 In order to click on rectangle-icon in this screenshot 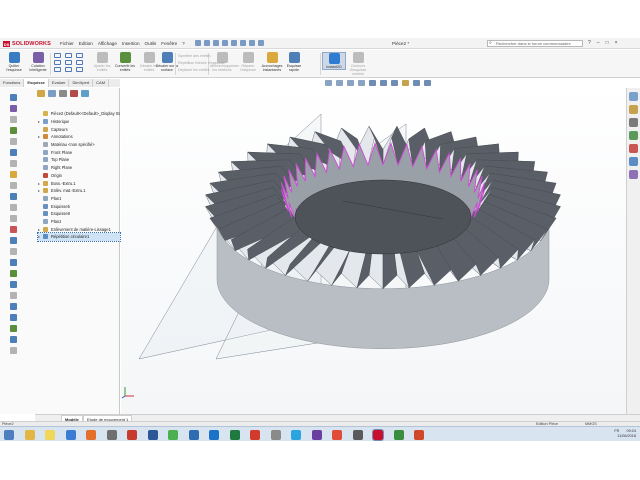, I will do `click(68, 55)`.